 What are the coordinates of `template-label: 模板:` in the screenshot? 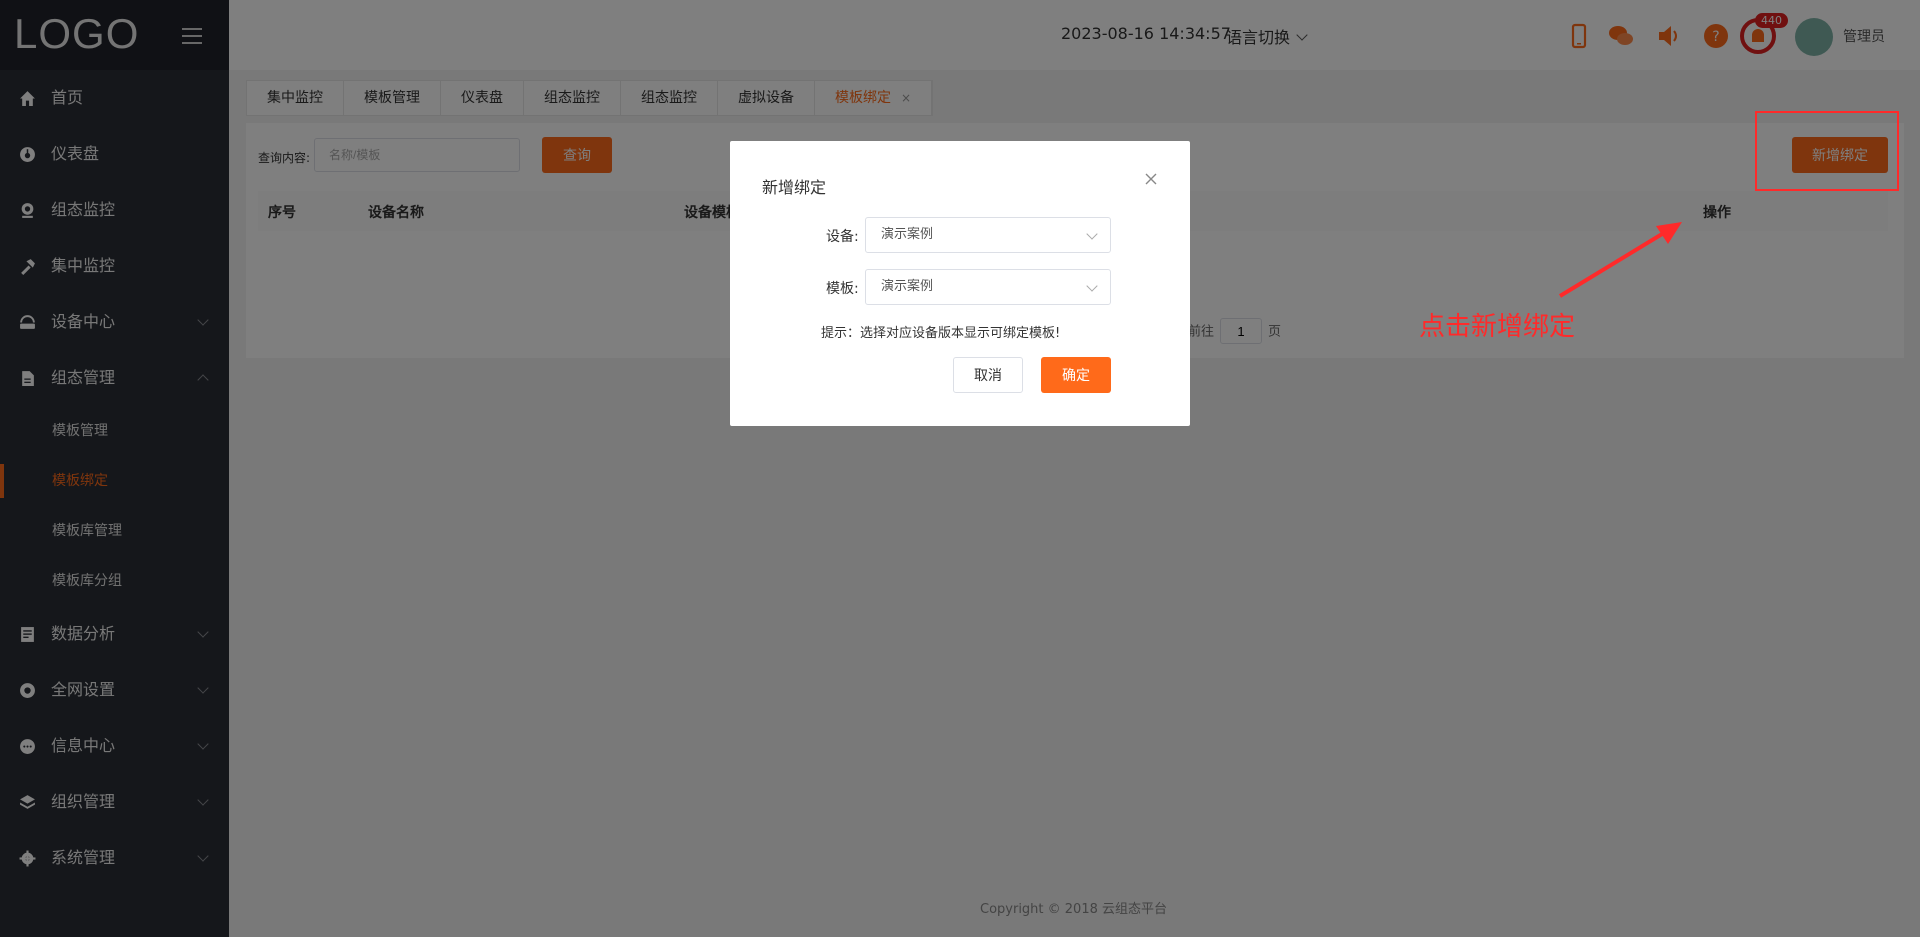 It's located at (842, 289).